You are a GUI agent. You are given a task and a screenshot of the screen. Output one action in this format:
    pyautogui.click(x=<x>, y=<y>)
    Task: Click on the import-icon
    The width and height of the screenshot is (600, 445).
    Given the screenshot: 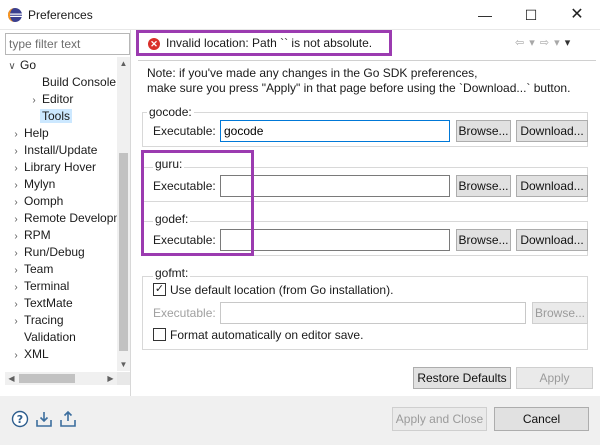 What is the action you would take?
    pyautogui.click(x=44, y=419)
    